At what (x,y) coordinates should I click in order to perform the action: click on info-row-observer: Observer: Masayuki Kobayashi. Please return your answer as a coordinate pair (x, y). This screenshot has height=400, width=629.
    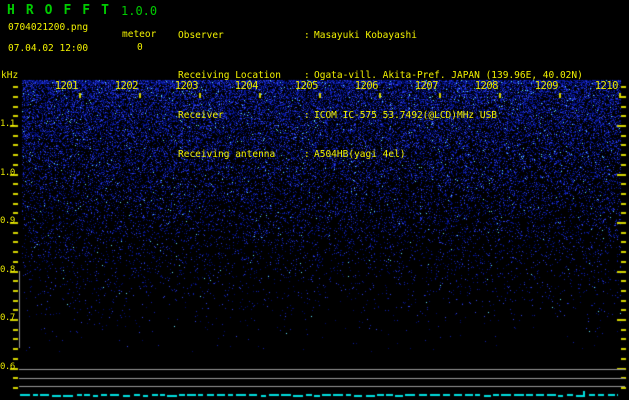
    Looking at the image, I should click on (380, 35).